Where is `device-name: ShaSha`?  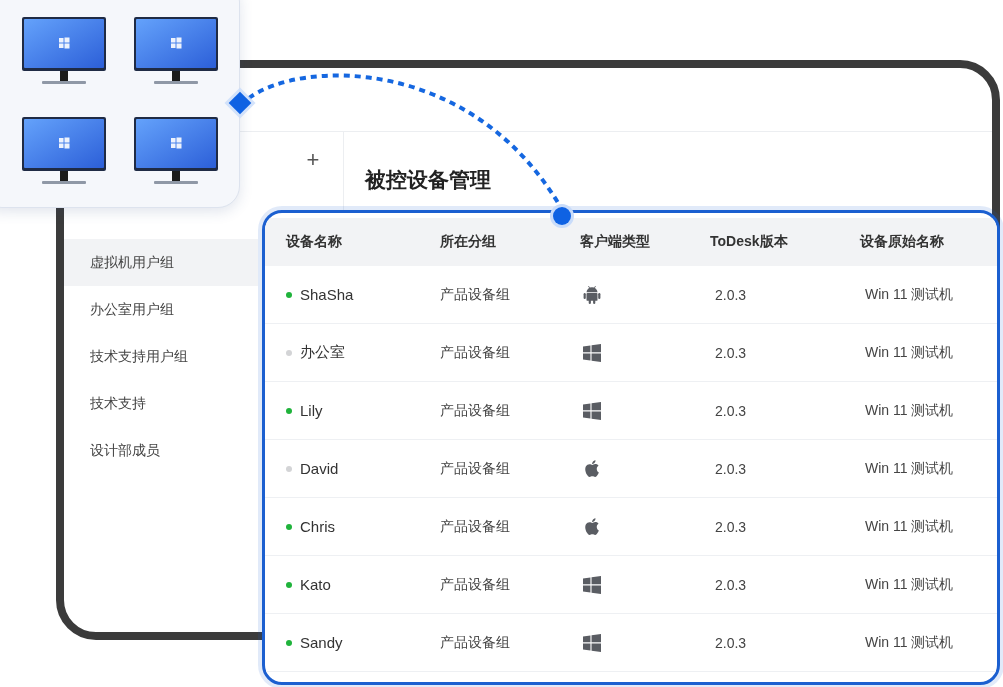
device-name: ShaSha is located at coordinates (327, 294).